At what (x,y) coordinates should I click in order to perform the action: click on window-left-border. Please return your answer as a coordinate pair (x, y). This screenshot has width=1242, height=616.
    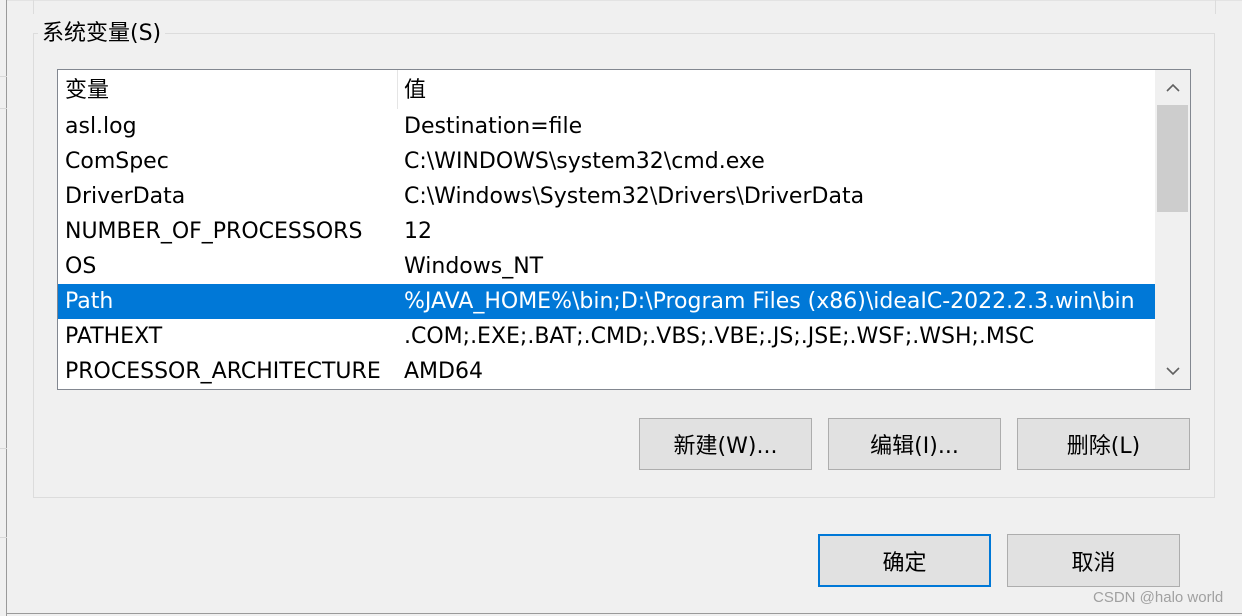
    Looking at the image, I should click on (6, 308).